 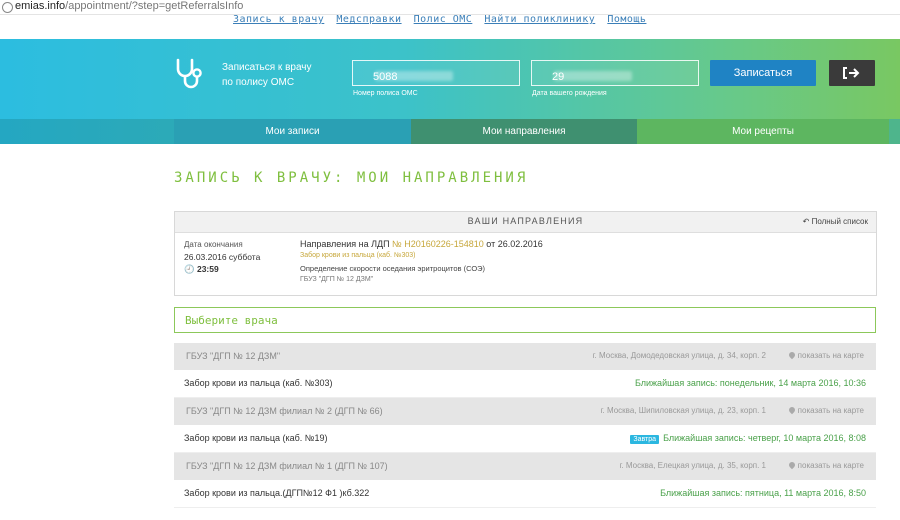 I want to click on service-name: Забор крови из пальца (каб. №19), so click(x=256, y=438).